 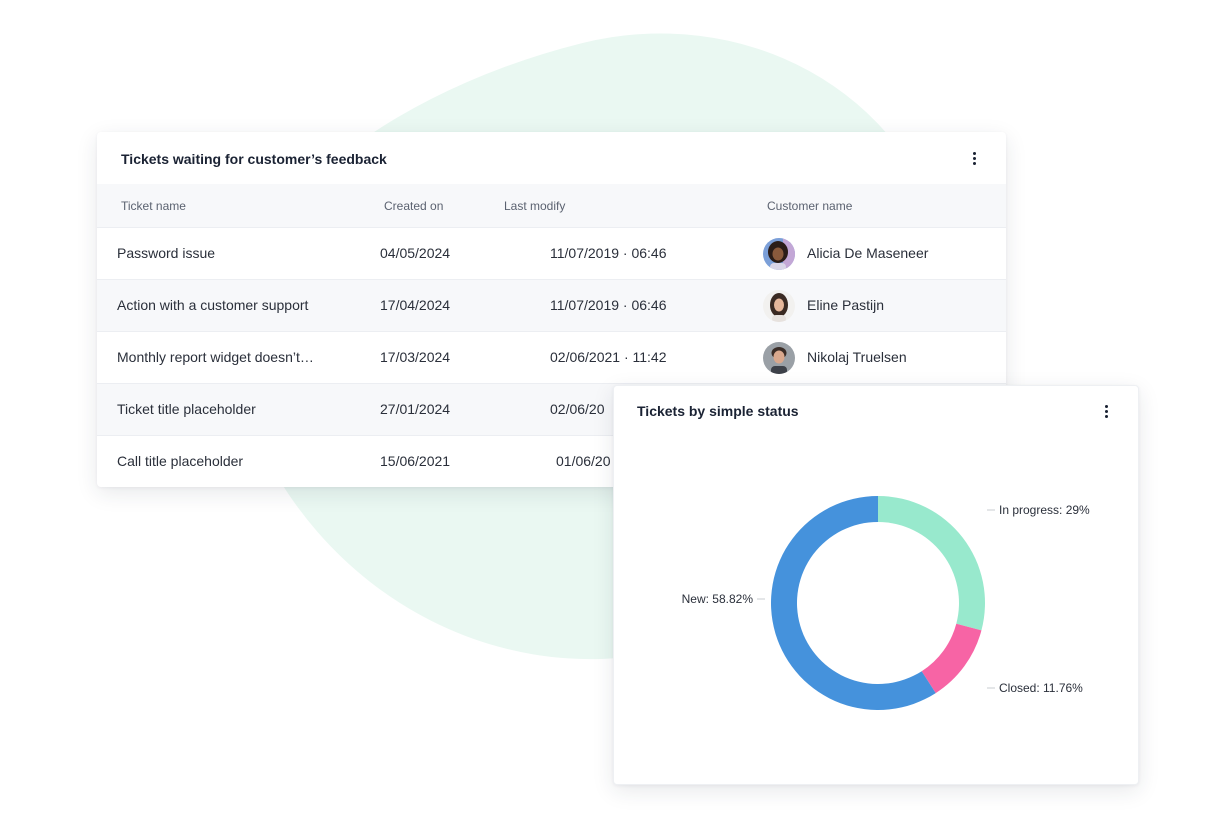 What do you see at coordinates (974, 158) in the screenshot?
I see `more-vertical-icon` at bounding box center [974, 158].